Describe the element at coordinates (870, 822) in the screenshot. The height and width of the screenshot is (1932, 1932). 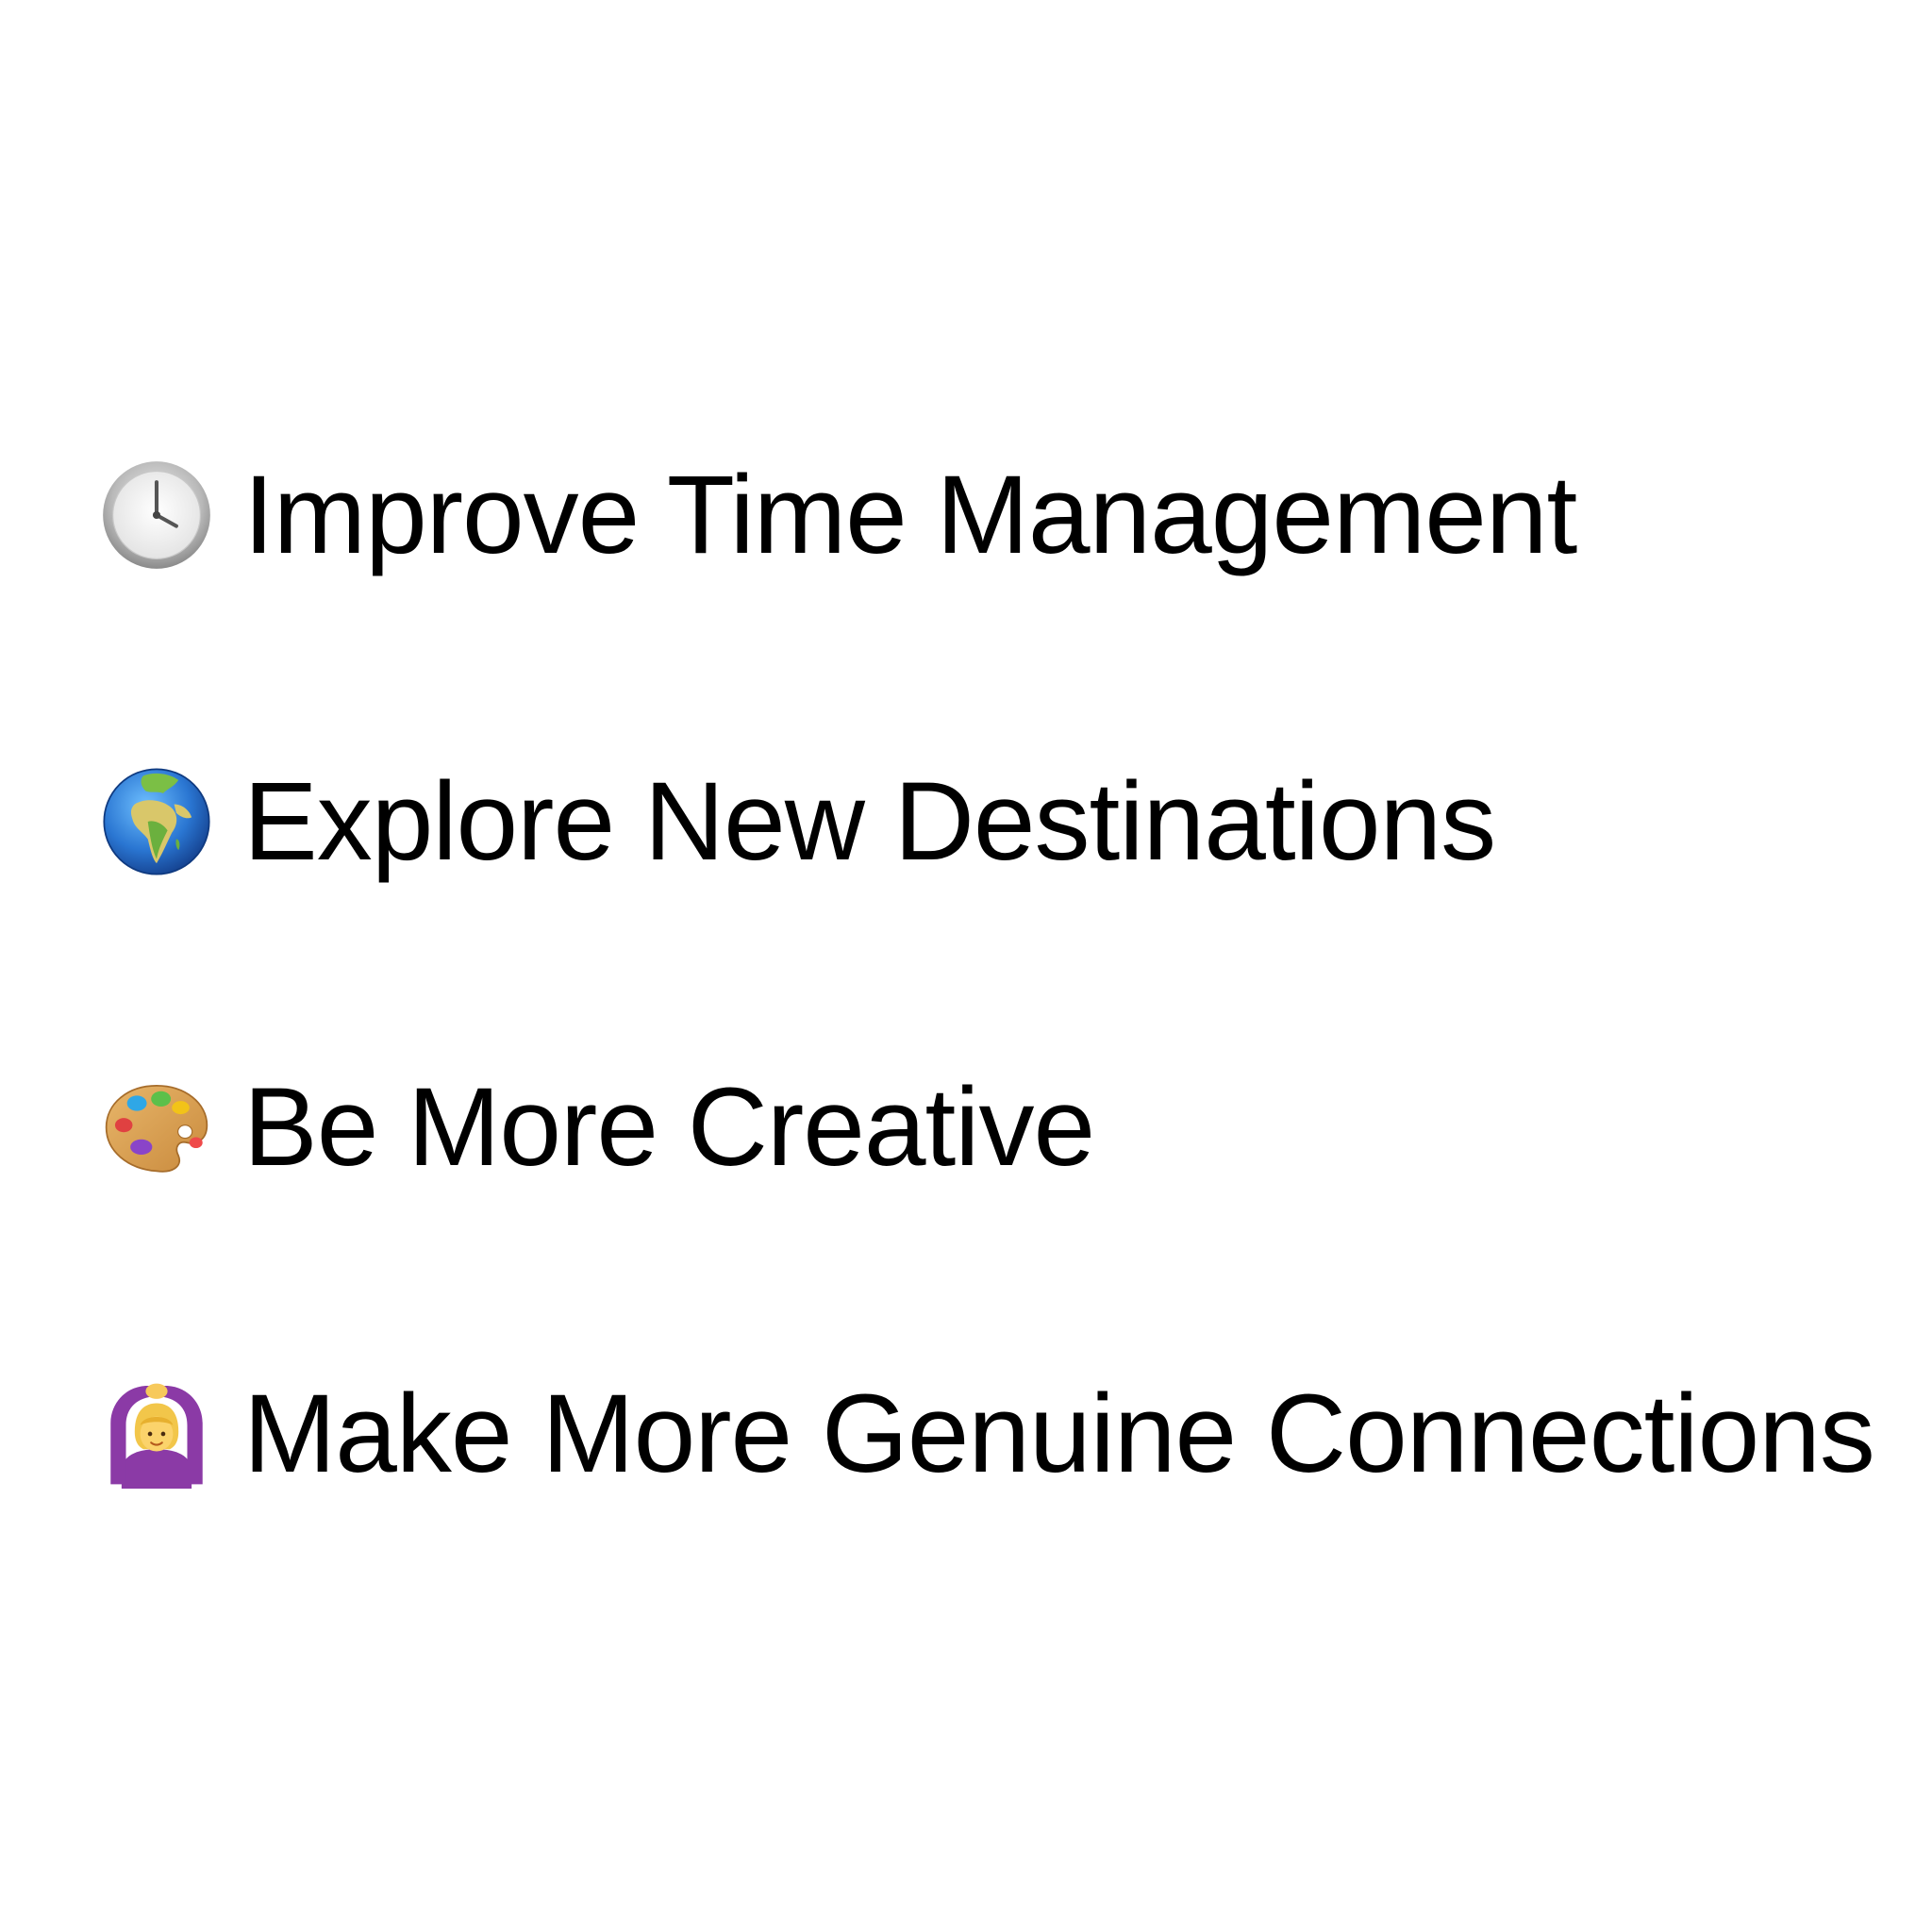
I see `goal-label: Explore New Destinations` at that location.